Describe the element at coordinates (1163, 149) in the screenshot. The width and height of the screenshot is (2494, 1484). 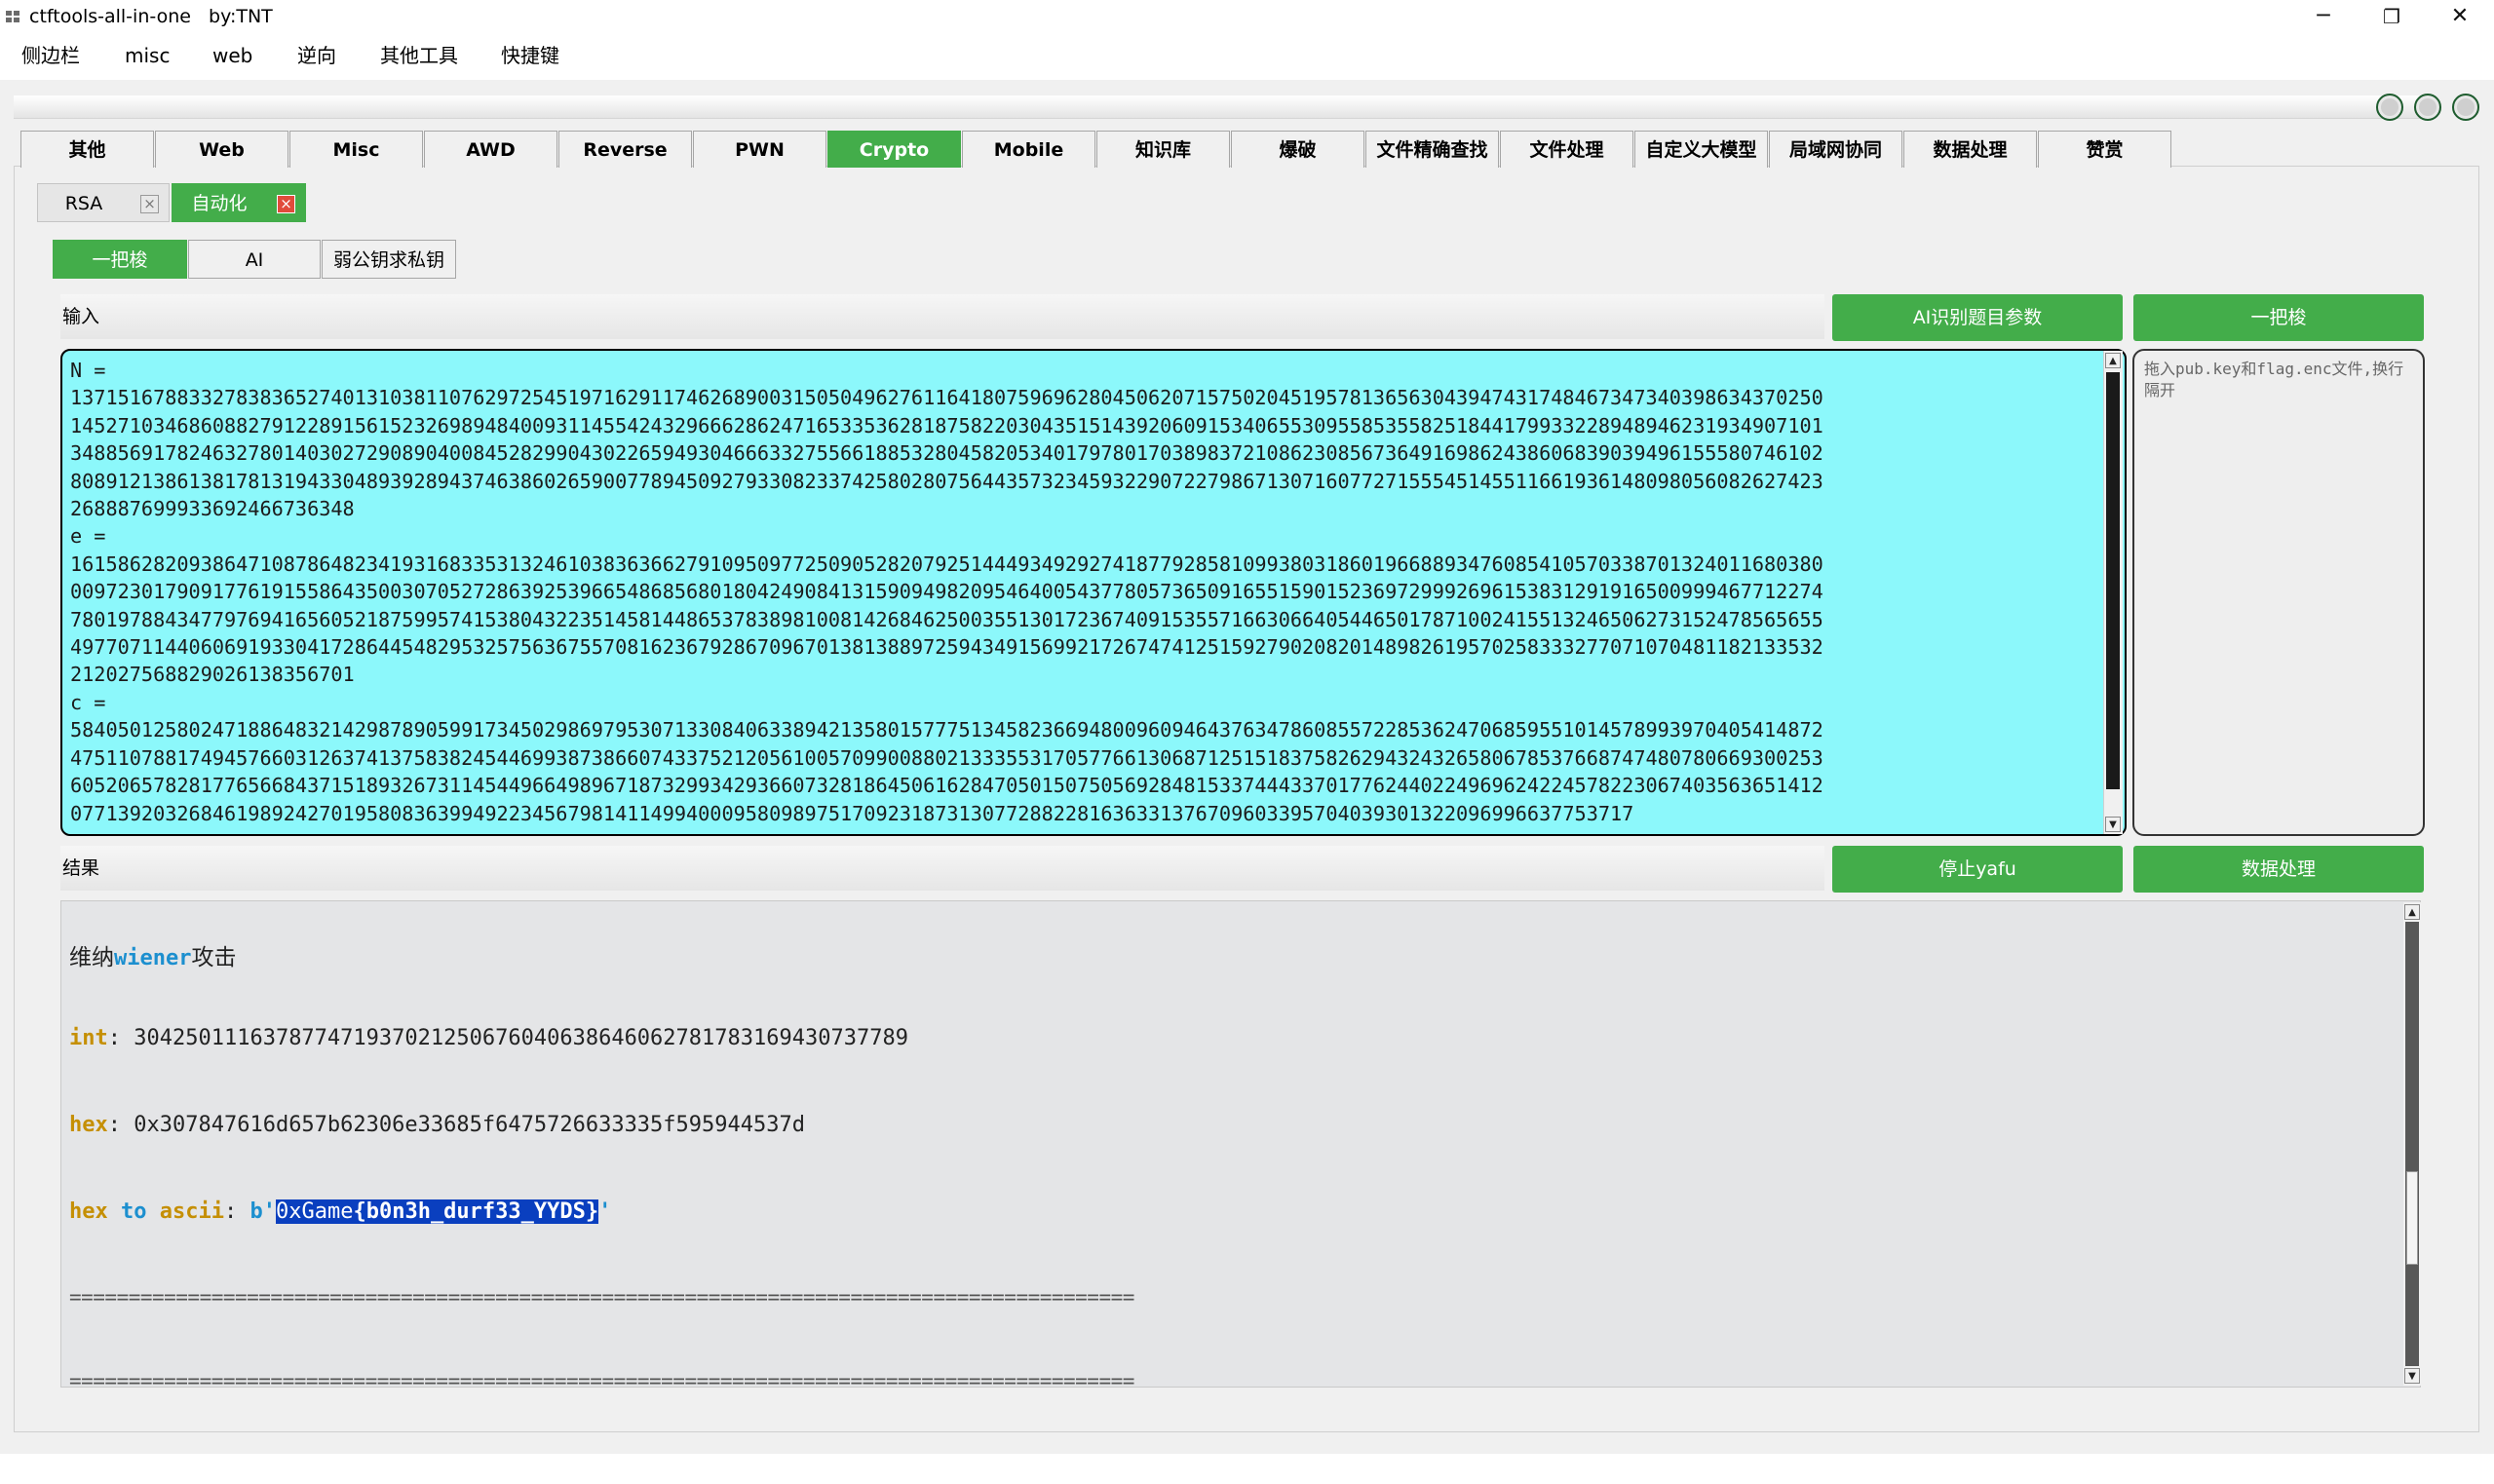
I see `tab-knowledge-base: 知识库` at that location.